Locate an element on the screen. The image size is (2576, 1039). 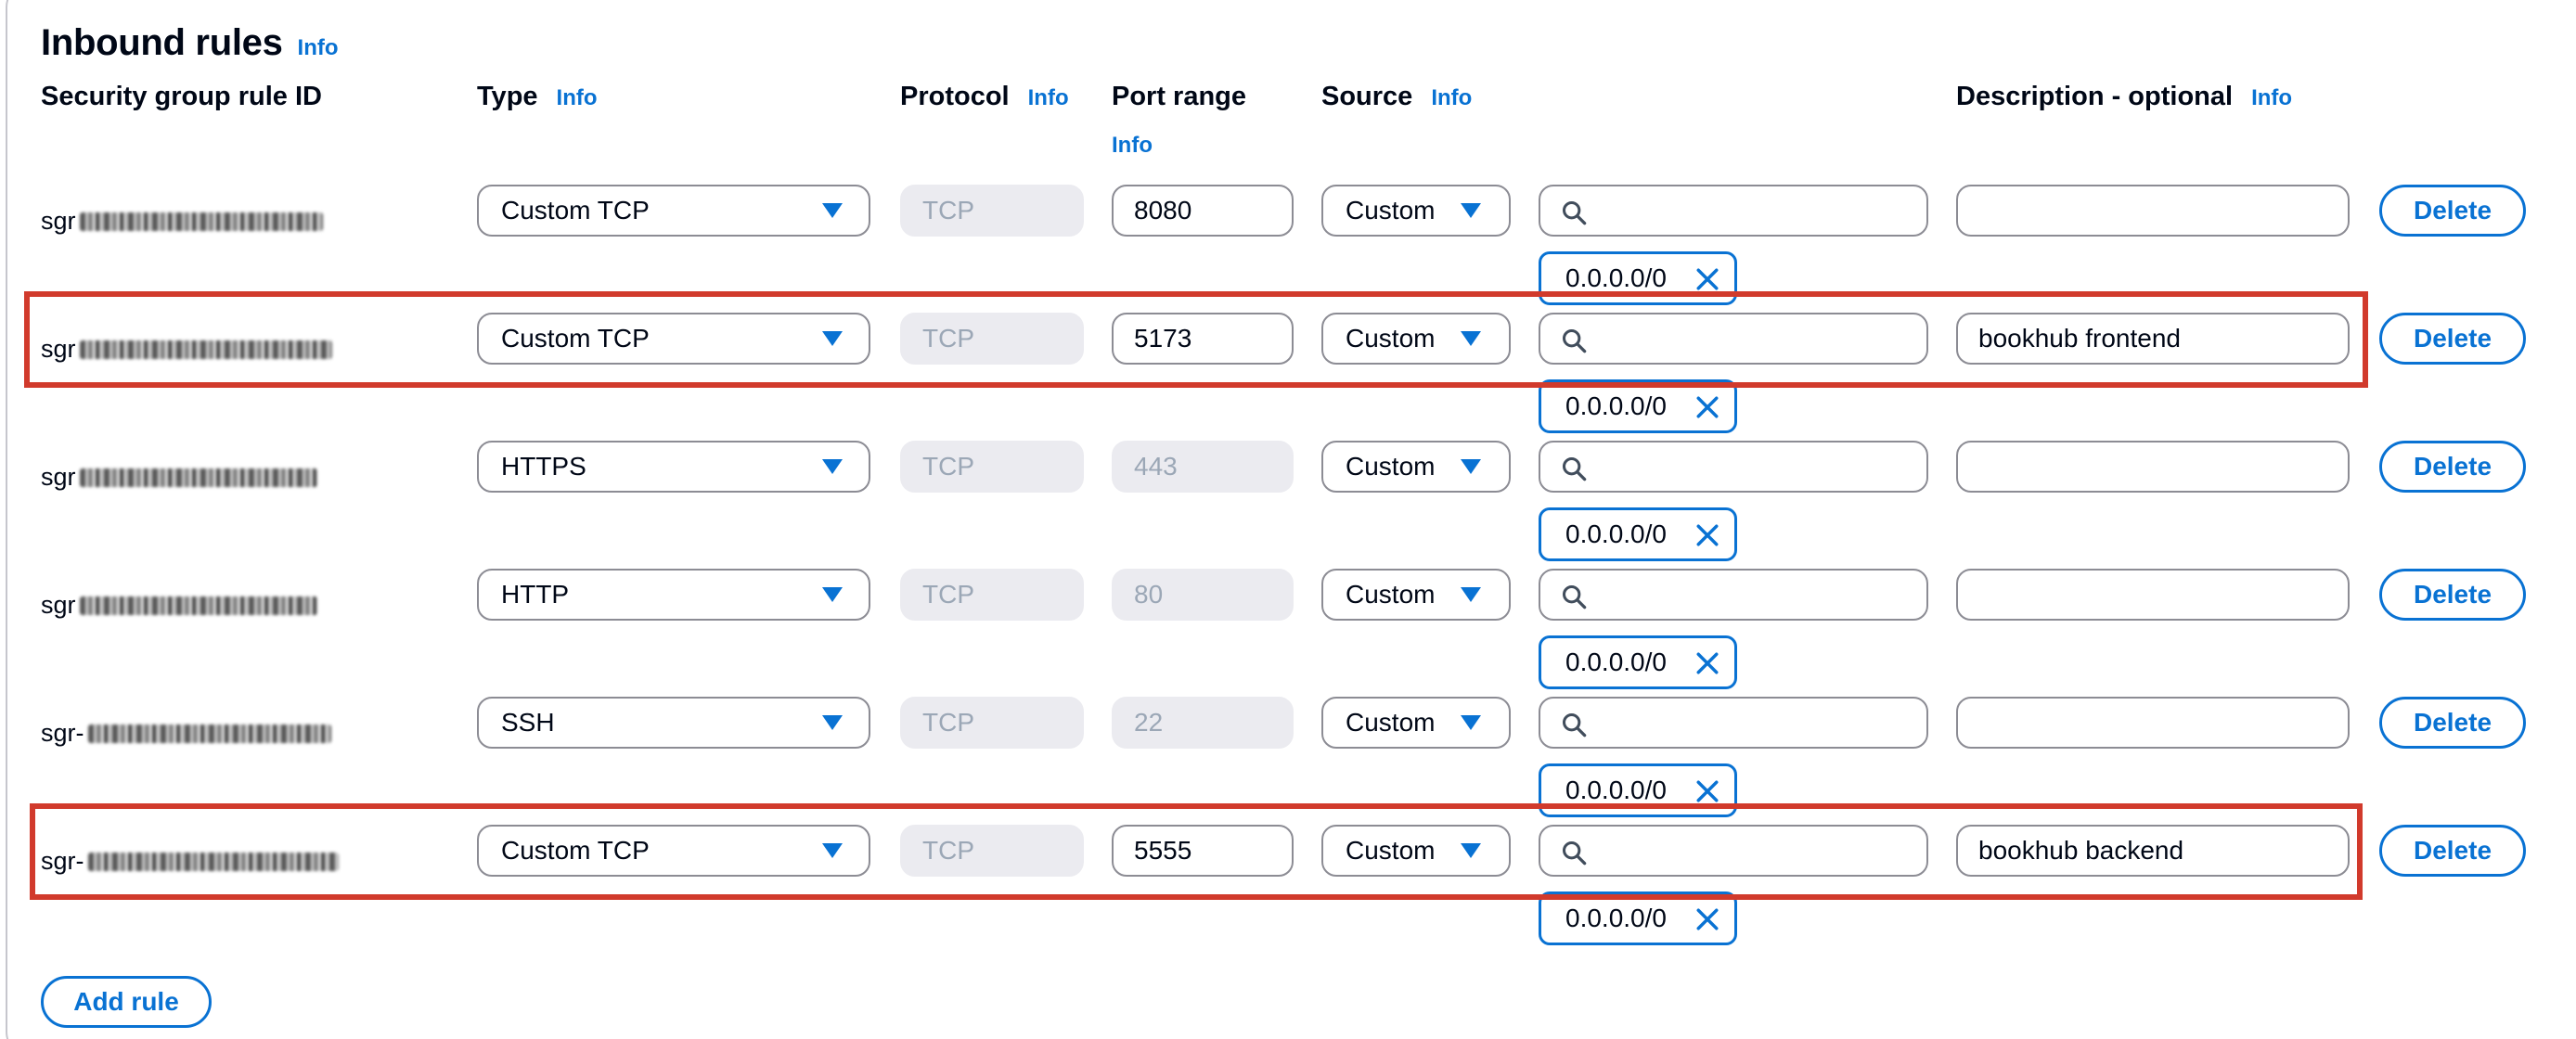
column-header-port-range: Port range Info is located at coordinates (1179, 120).